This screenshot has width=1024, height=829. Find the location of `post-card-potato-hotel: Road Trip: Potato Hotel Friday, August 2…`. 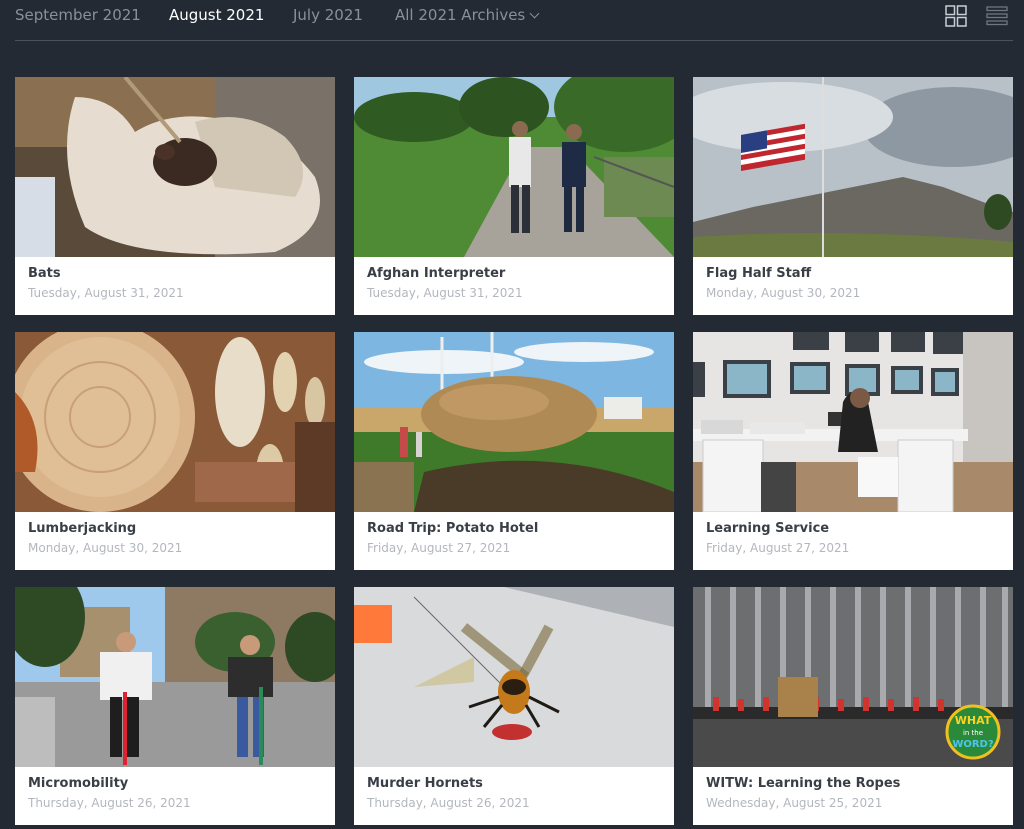

post-card-potato-hotel: Road Trip: Potato Hotel Friday, August 2… is located at coordinates (514, 451).